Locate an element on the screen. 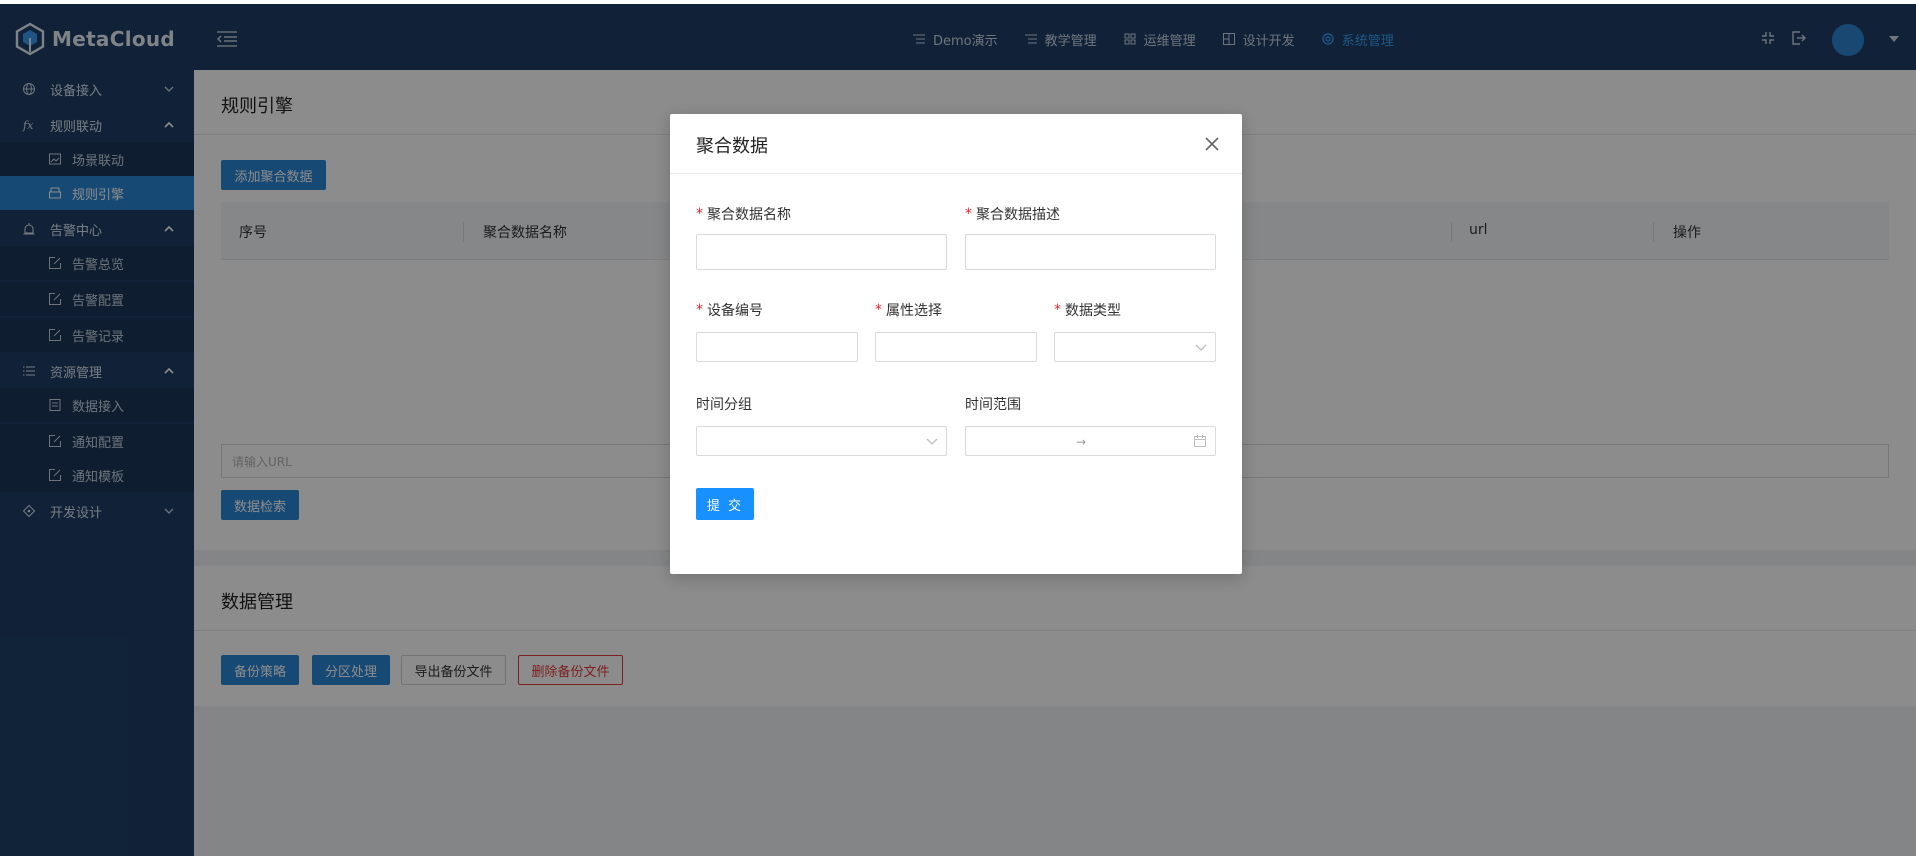  time-range-label-text: 时间范围 is located at coordinates (993, 405).